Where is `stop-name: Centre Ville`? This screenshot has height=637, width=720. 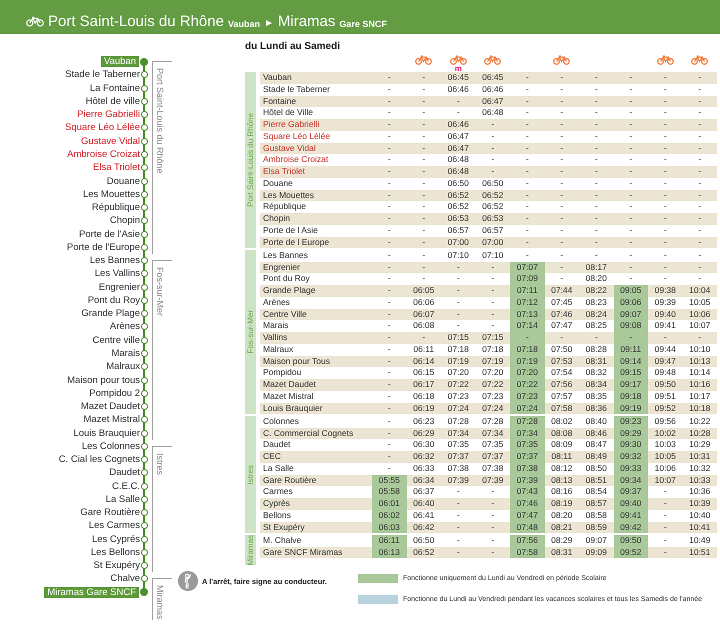 stop-name: Centre Ville is located at coordinates (285, 314).